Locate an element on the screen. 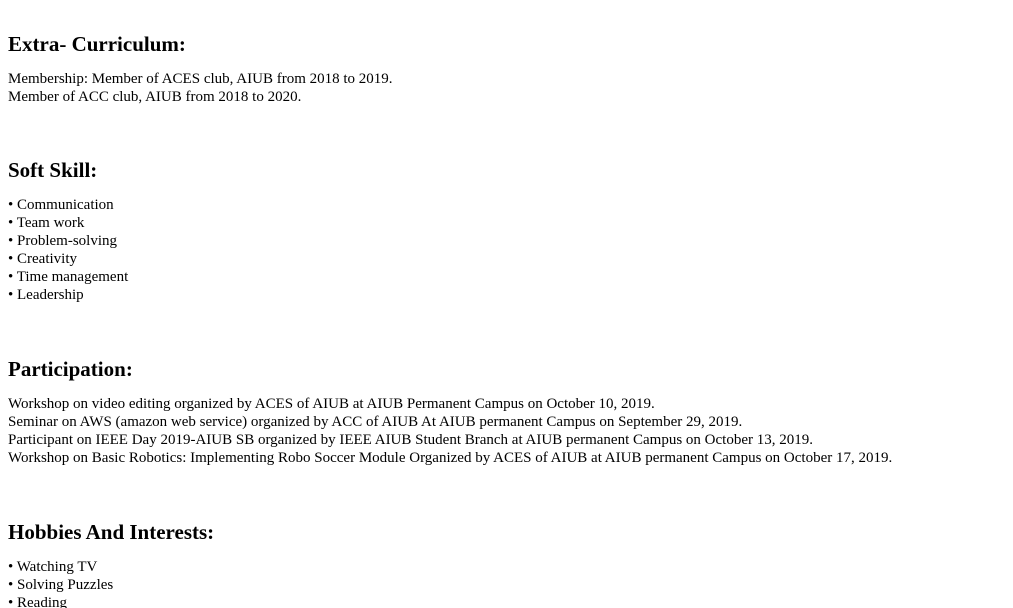 This screenshot has height=608, width=1013. hobby-item: • Solving Puzzles is located at coordinates (61, 585).